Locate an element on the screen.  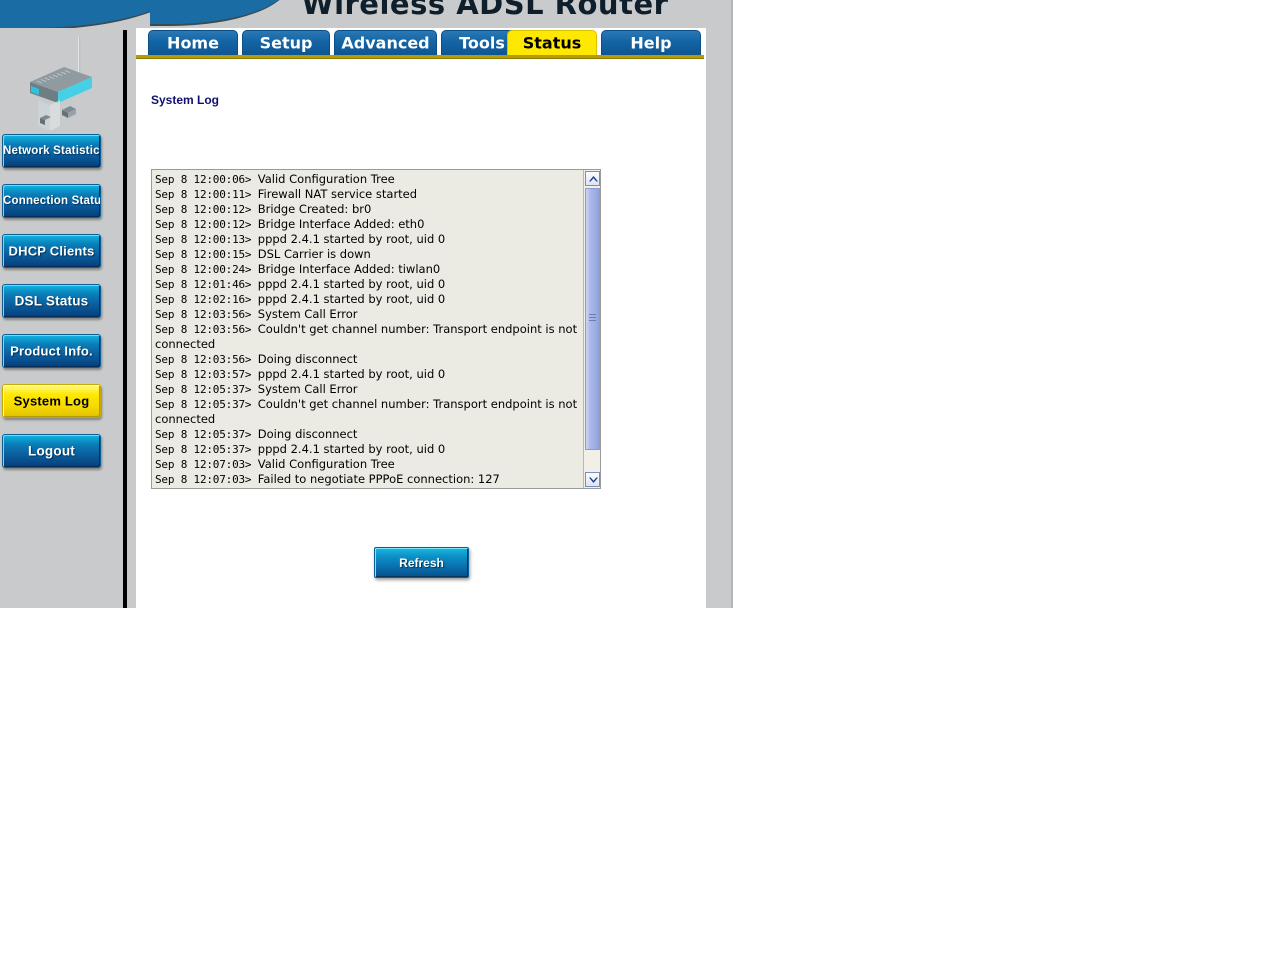
tab-setup: Setup is located at coordinates (286, 42).